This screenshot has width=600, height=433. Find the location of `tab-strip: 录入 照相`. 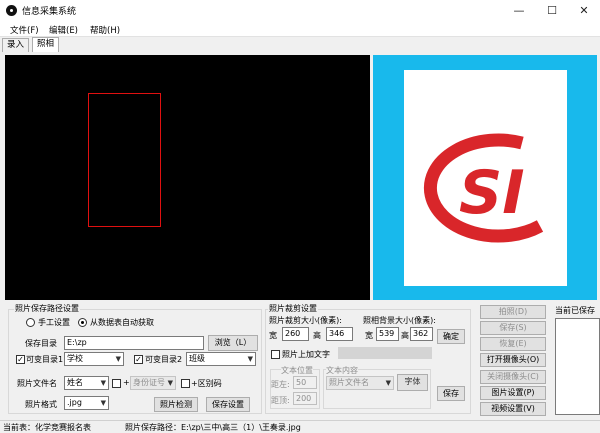

tab-strip: 录入 照相 is located at coordinates (300, 44).